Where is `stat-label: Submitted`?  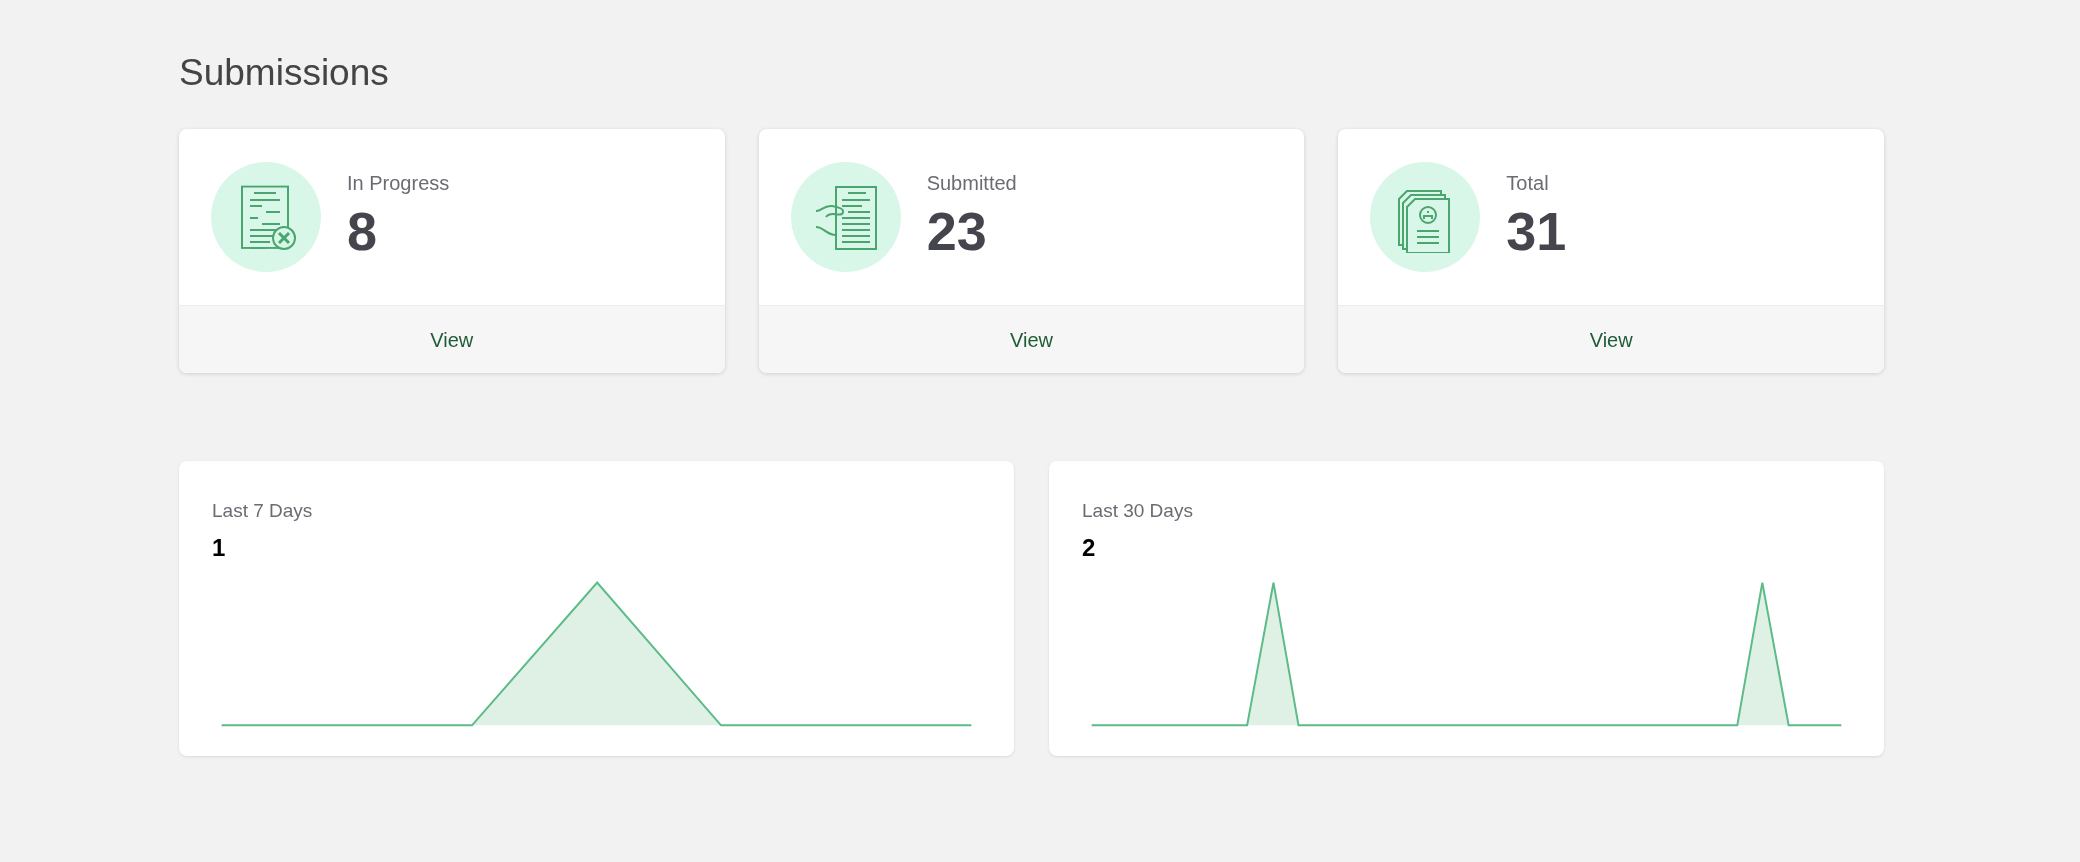
stat-label: Submitted is located at coordinates (971, 184).